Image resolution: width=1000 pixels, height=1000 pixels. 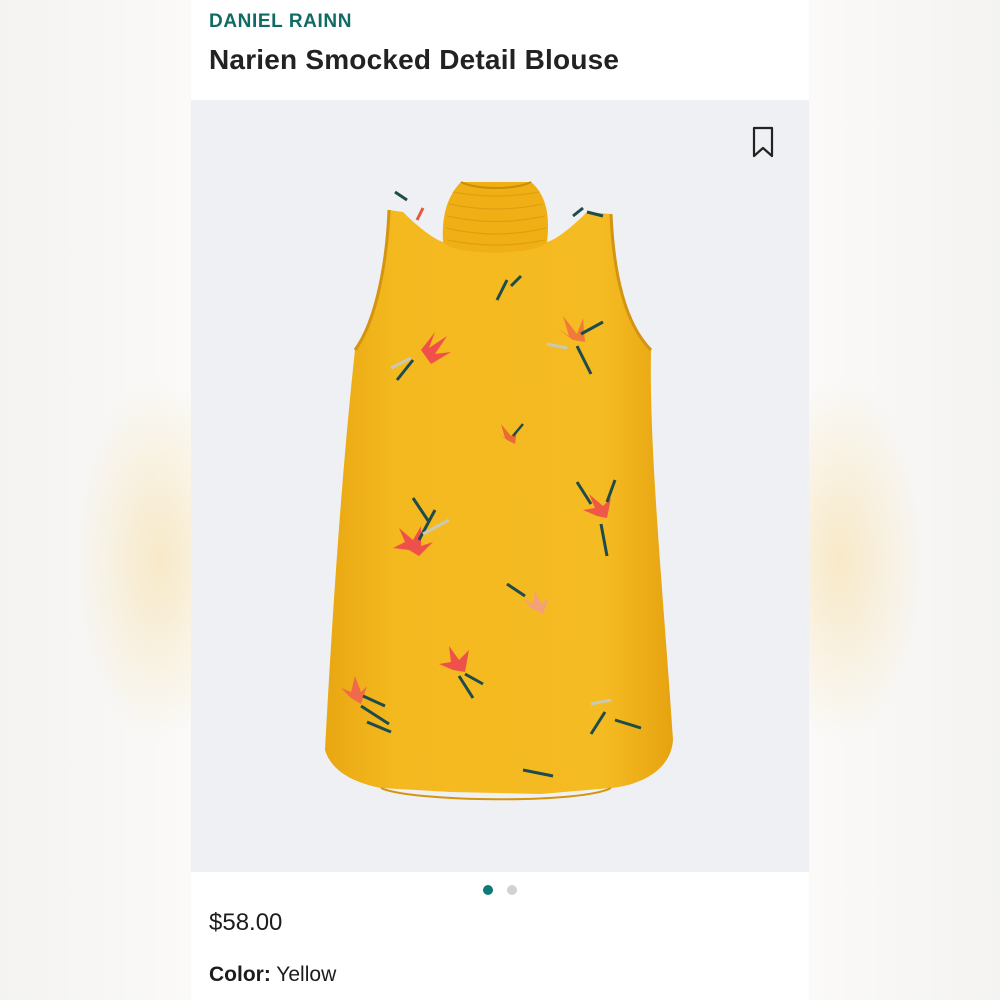 What do you see at coordinates (272, 975) in the screenshot?
I see `product-color: Color: Yellow` at bounding box center [272, 975].